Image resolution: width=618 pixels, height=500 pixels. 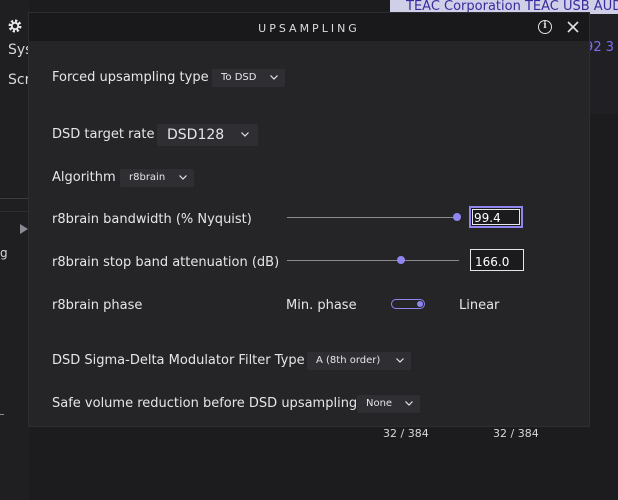 What do you see at coordinates (603, 64) in the screenshot?
I see `background-panel` at bounding box center [603, 64].